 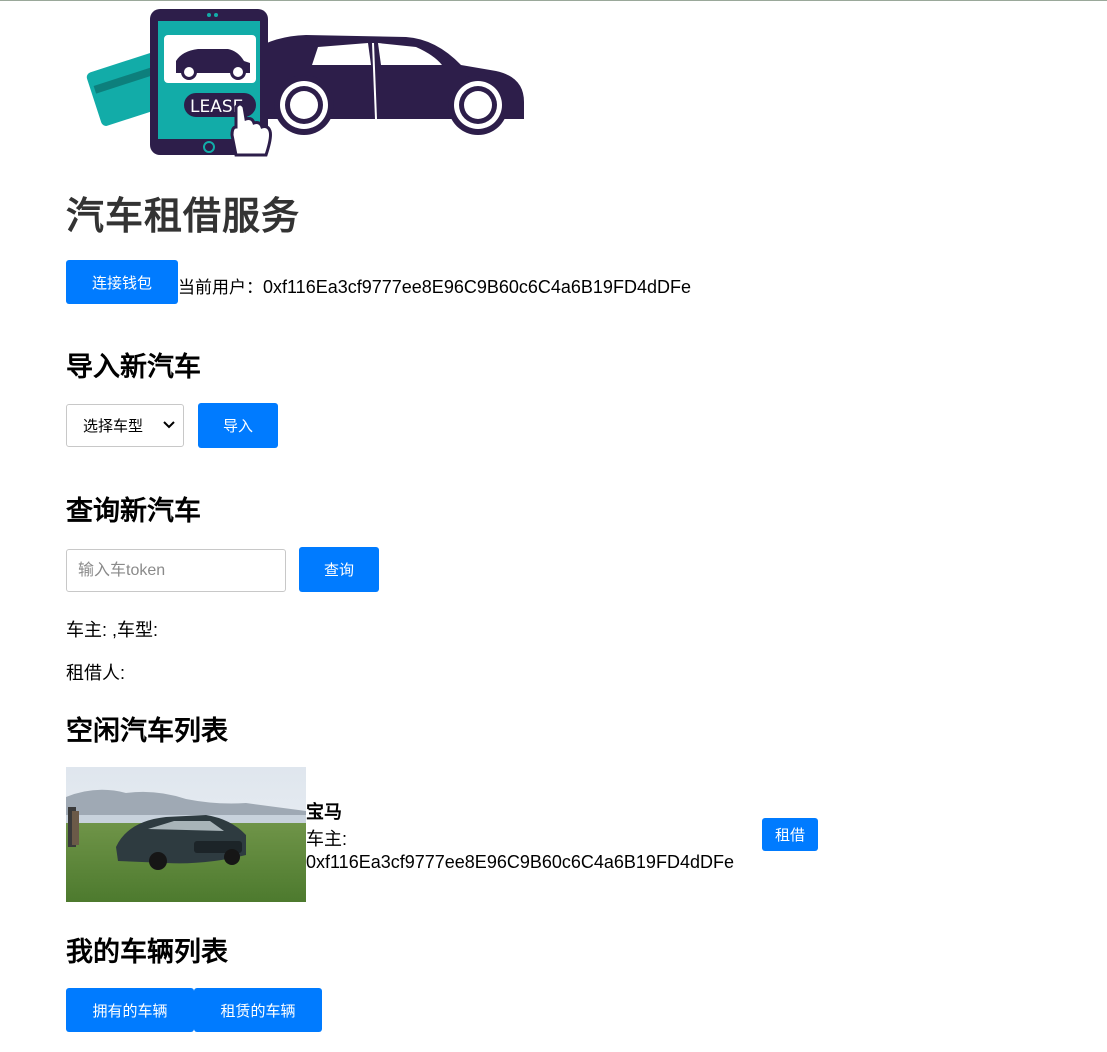 I want to click on query-heading: 查询新汽车, so click(x=133, y=511).